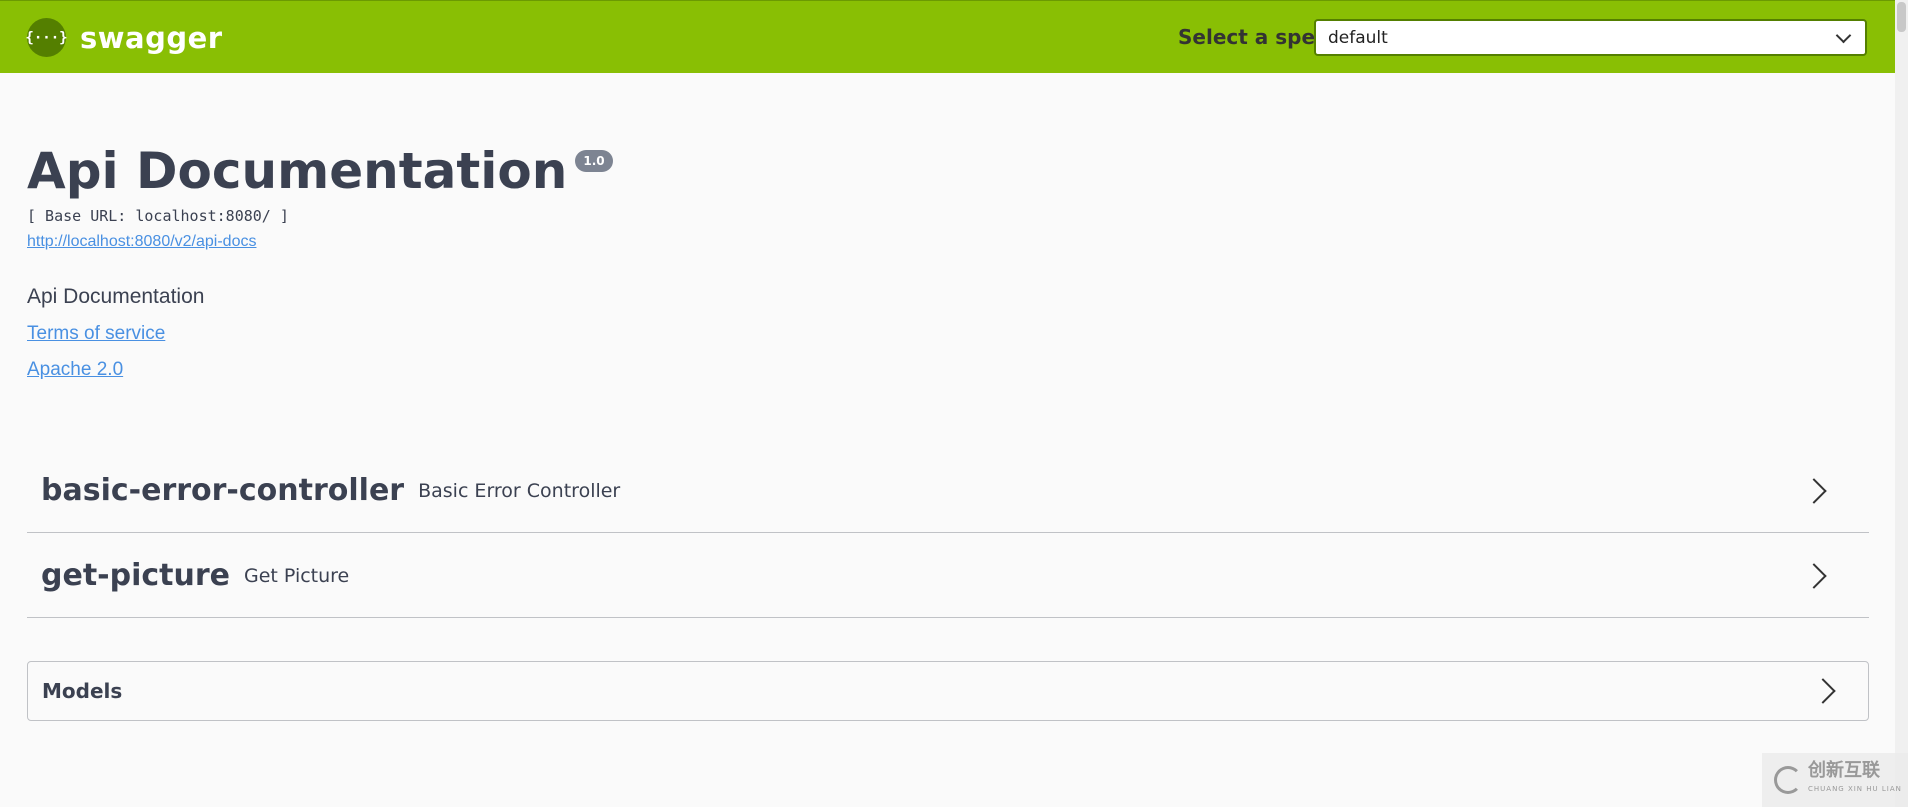 This screenshot has width=1908, height=807. What do you see at coordinates (46, 37) in the screenshot?
I see `swagger-logo-icon: {···}` at bounding box center [46, 37].